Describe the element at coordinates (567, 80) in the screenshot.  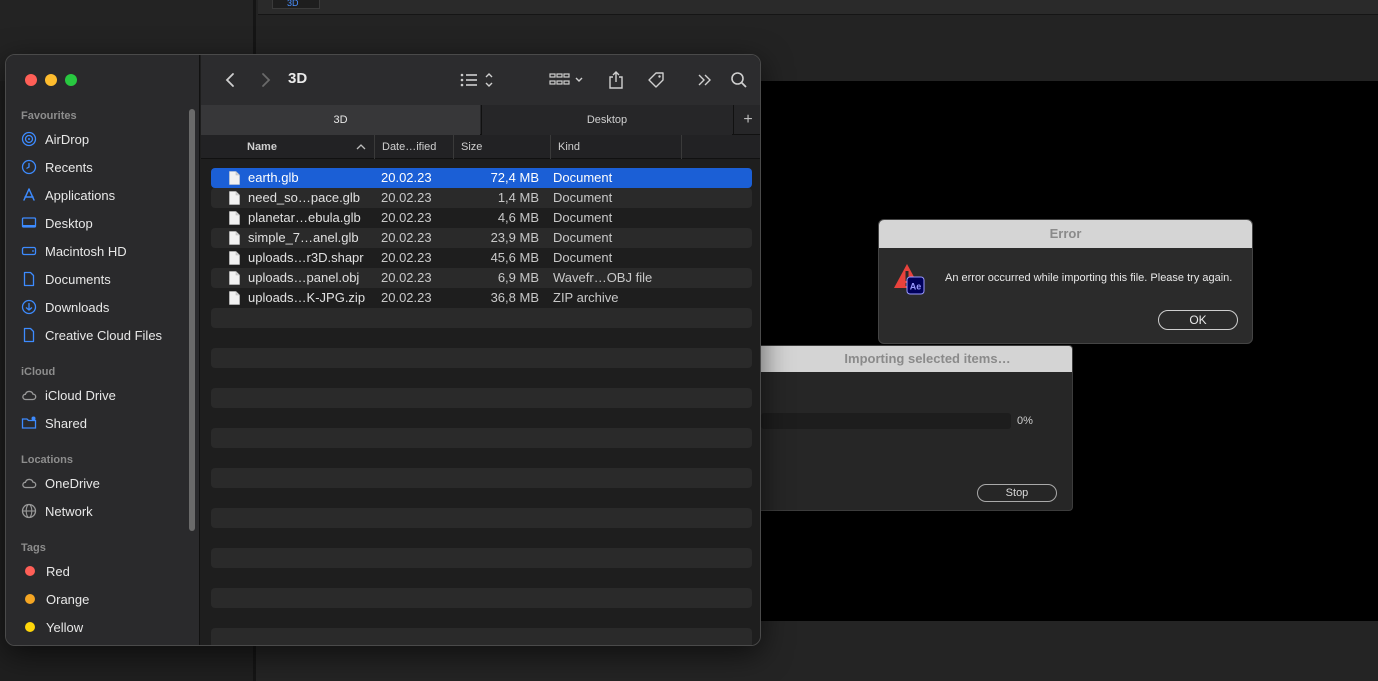
I see `group-button` at that location.